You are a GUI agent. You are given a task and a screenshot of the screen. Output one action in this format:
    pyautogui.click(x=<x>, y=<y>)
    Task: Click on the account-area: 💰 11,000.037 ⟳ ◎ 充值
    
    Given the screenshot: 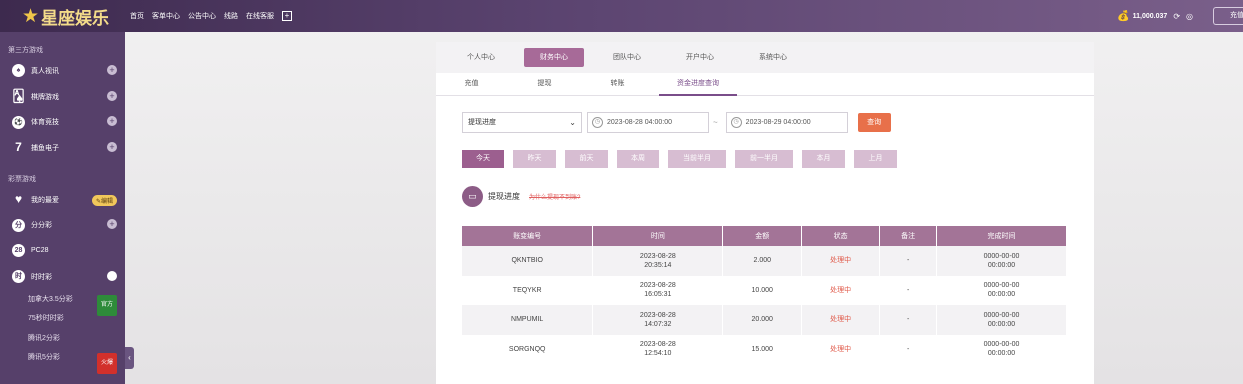 What is the action you would take?
    pyautogui.click(x=1180, y=16)
    